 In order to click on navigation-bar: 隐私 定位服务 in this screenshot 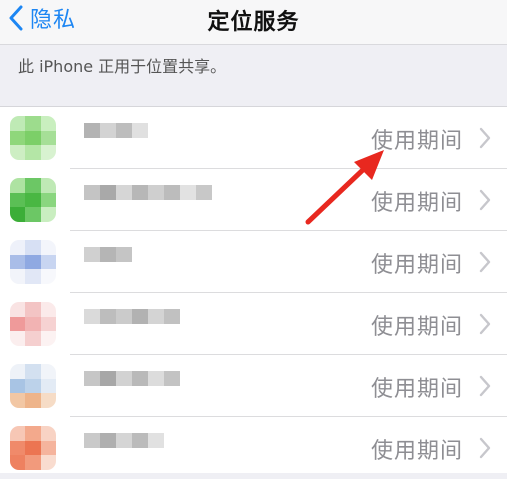, I will do `click(253, 22)`.